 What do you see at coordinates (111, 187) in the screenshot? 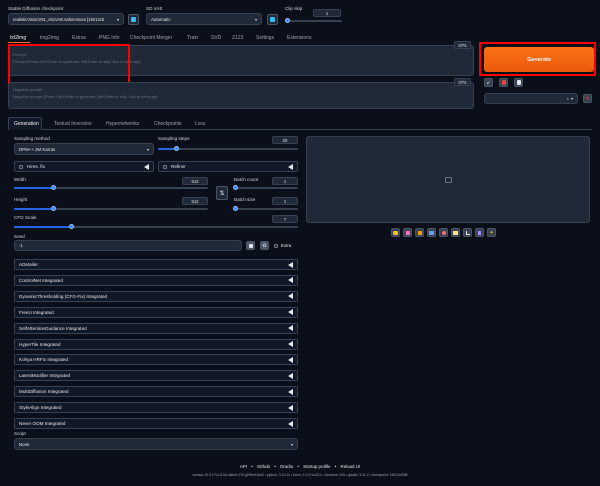
I see `width-slider` at bounding box center [111, 187].